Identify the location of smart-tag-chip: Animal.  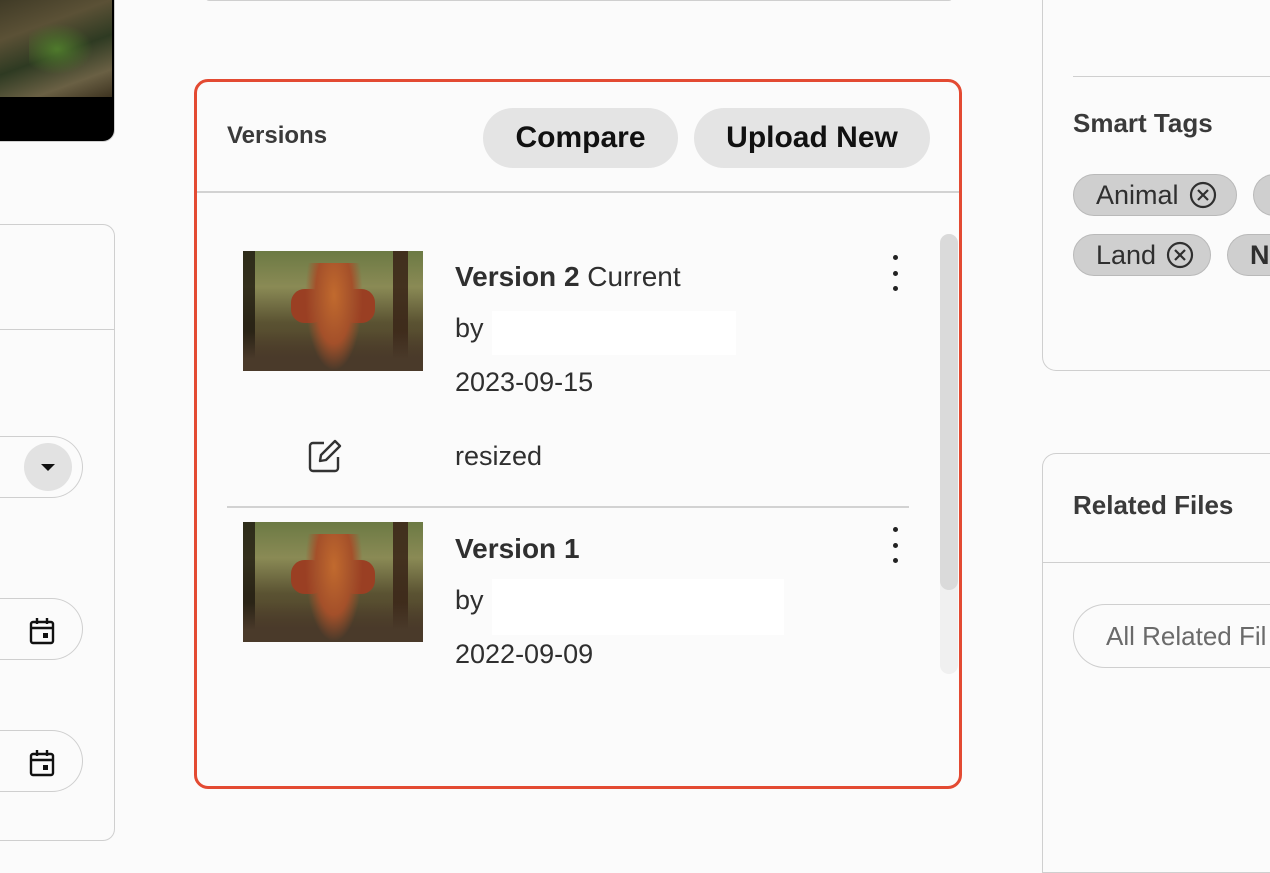
(1155, 195).